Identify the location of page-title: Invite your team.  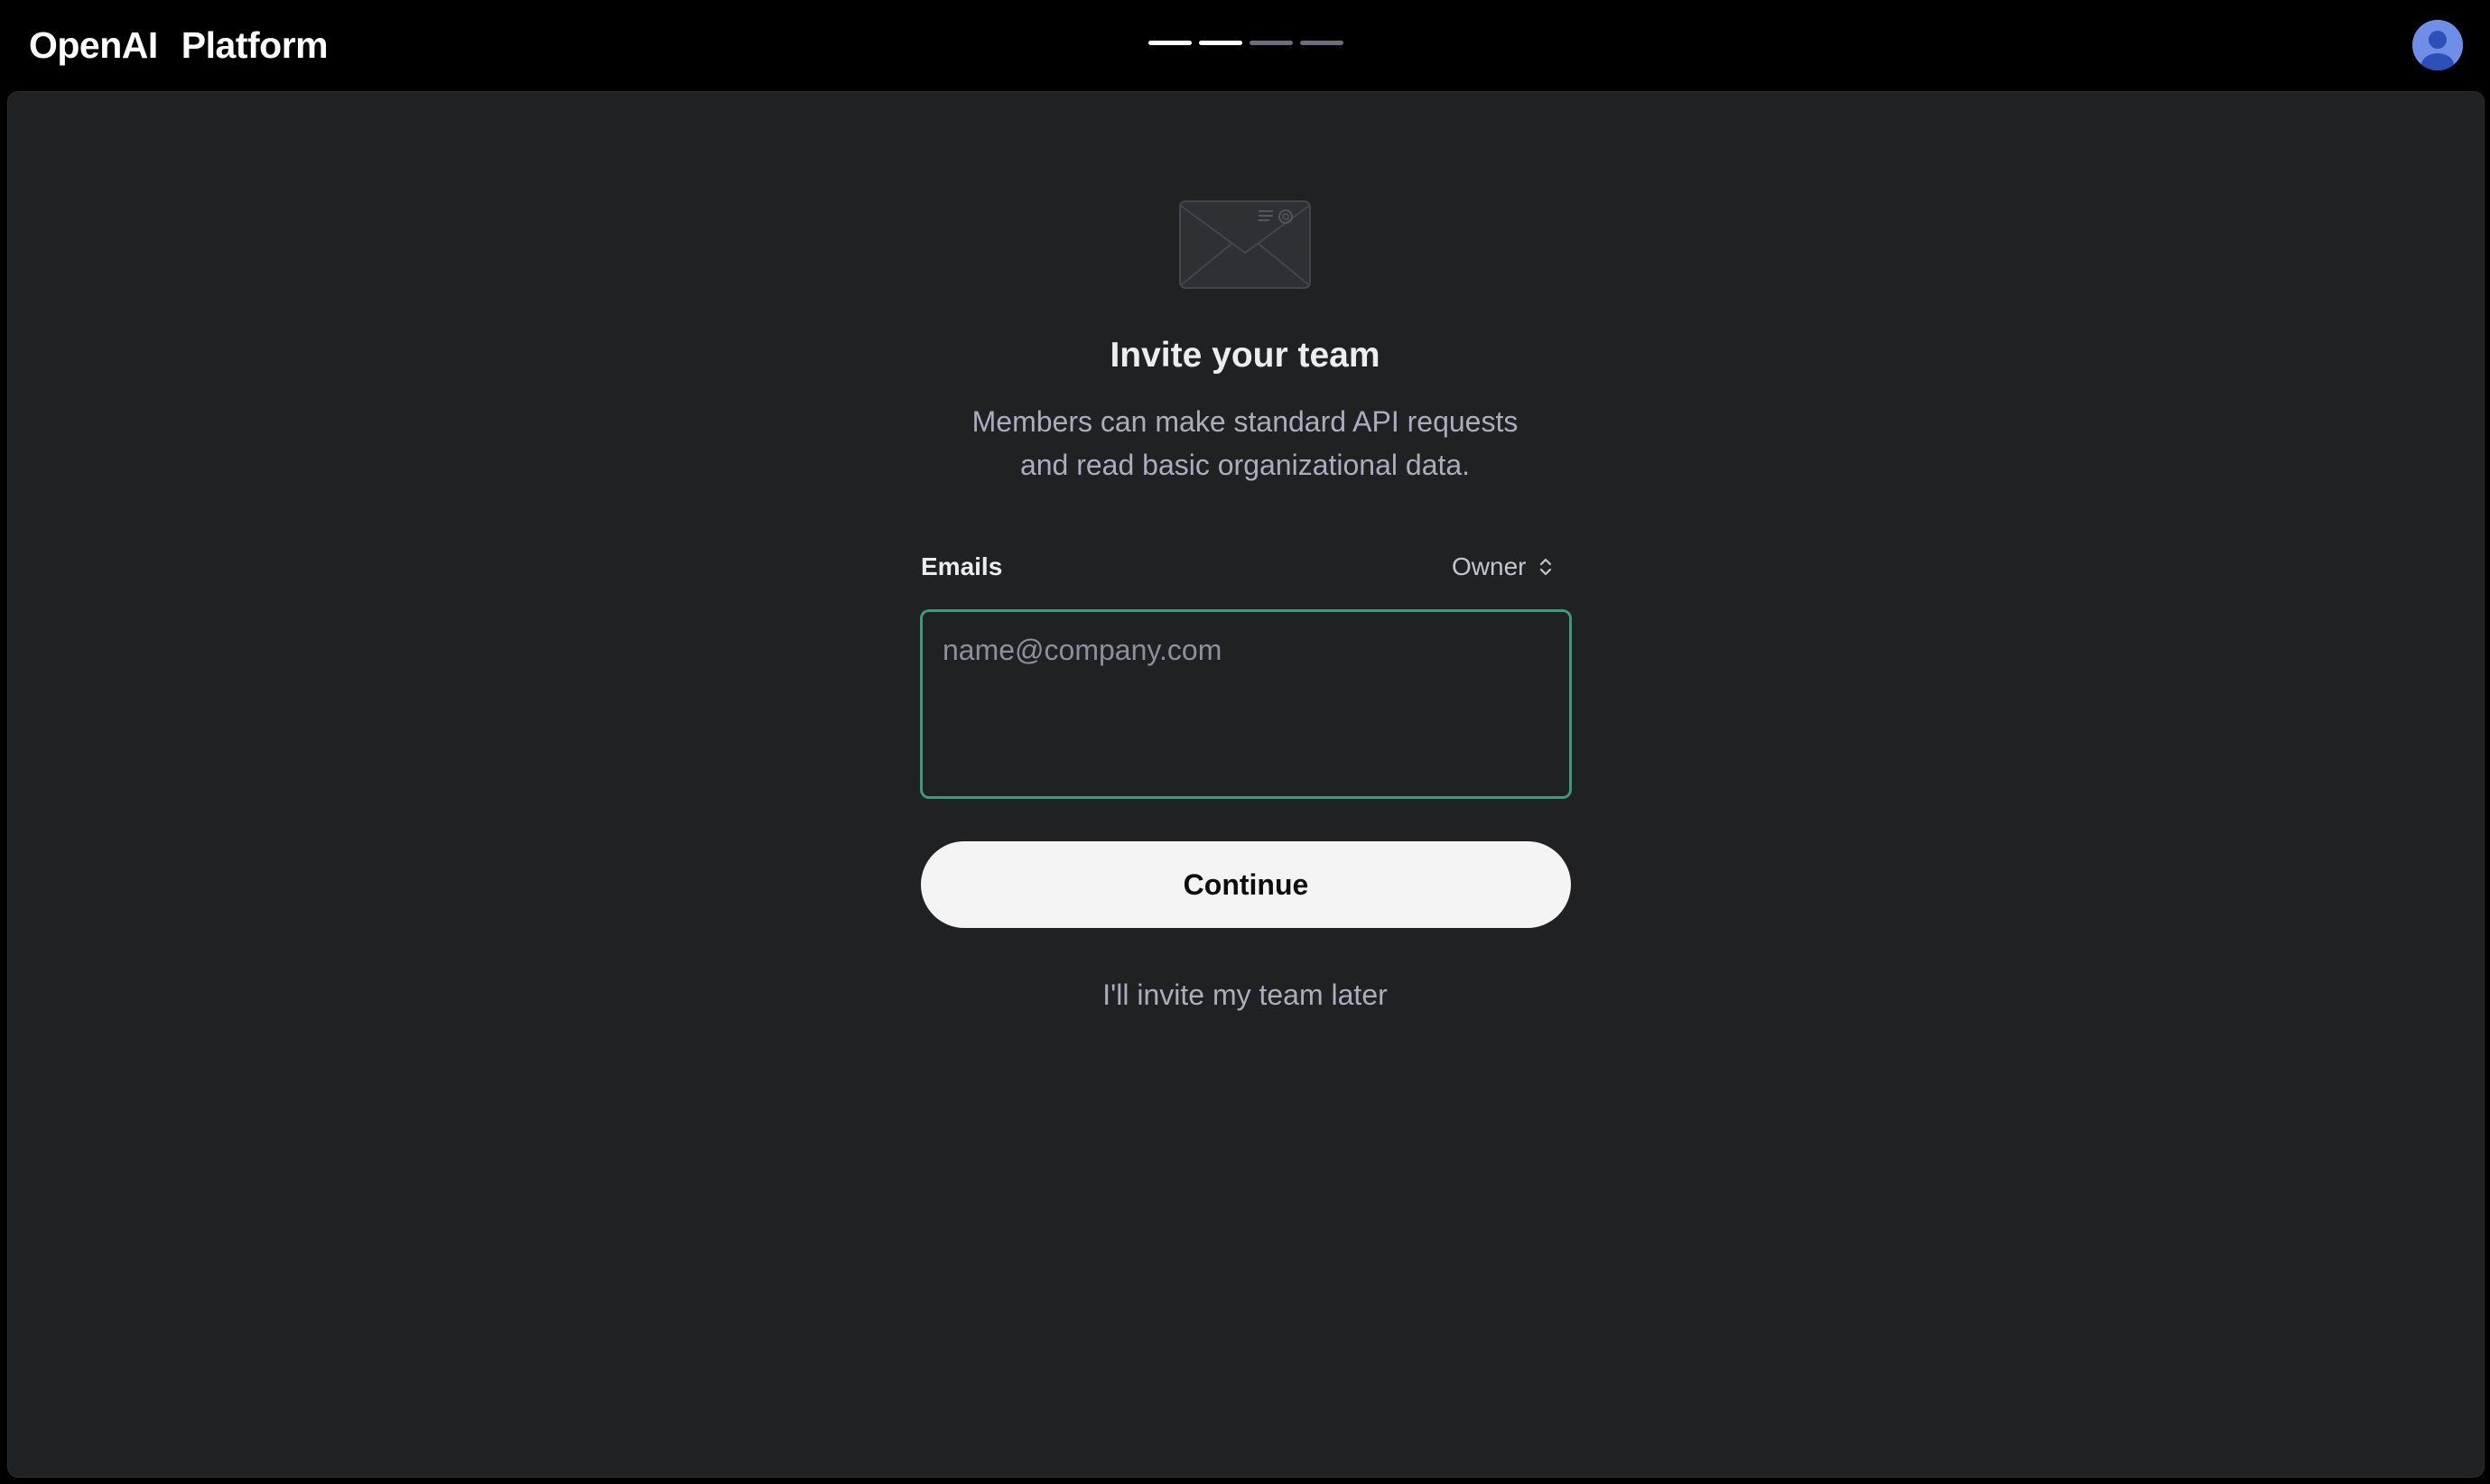
(1245, 355).